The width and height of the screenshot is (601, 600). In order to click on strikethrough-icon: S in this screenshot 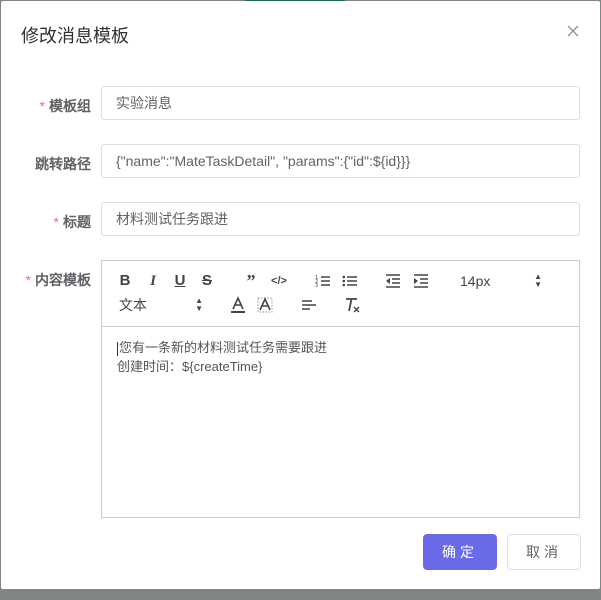, I will do `click(207, 281)`.